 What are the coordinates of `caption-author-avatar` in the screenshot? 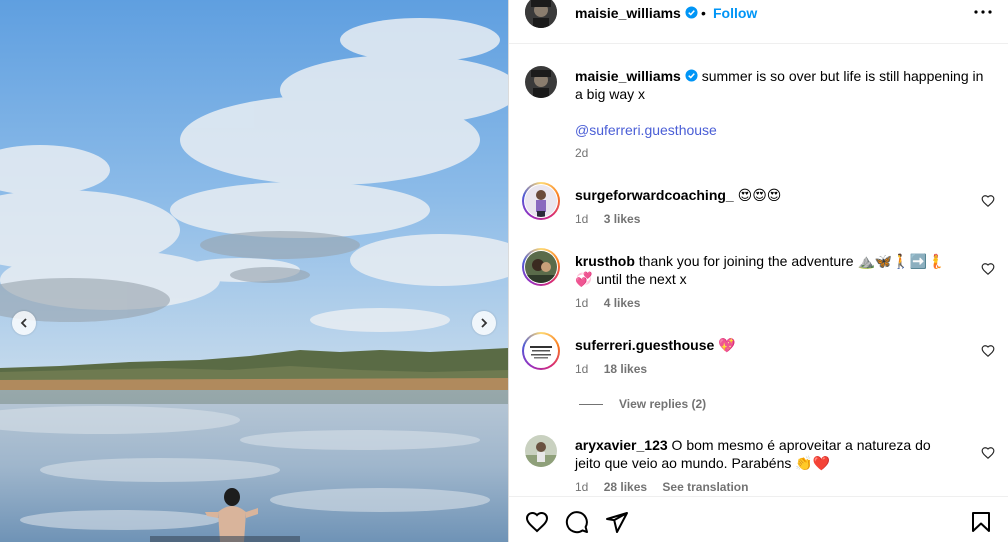 It's located at (541, 82).